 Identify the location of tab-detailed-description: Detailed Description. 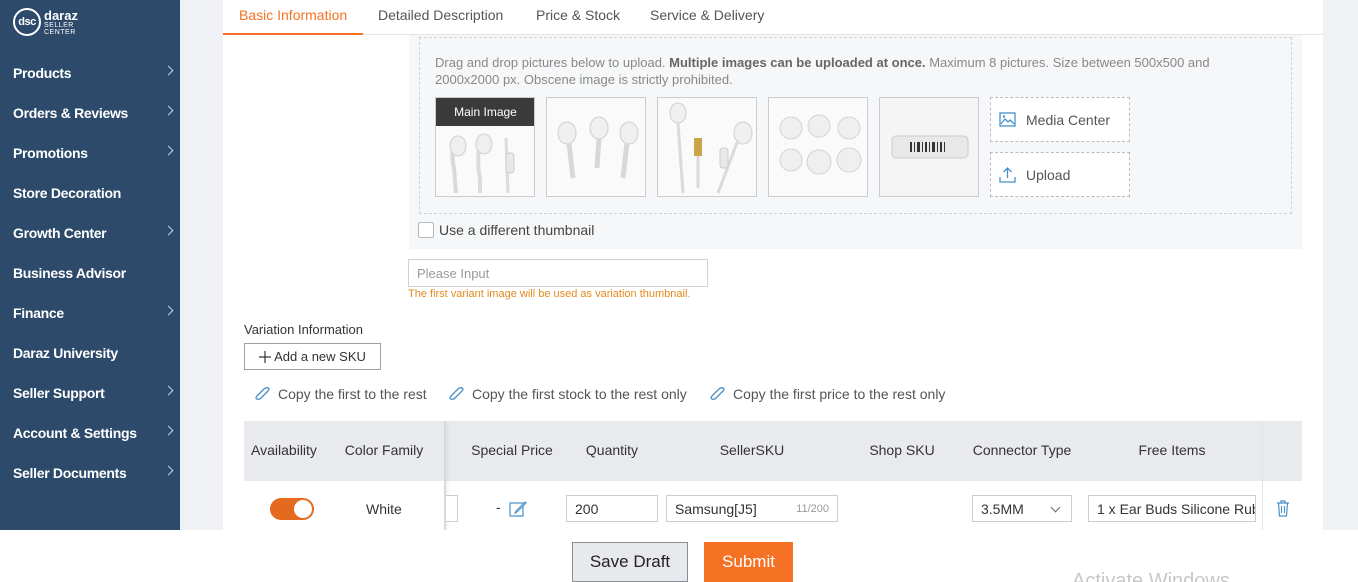
(440, 17).